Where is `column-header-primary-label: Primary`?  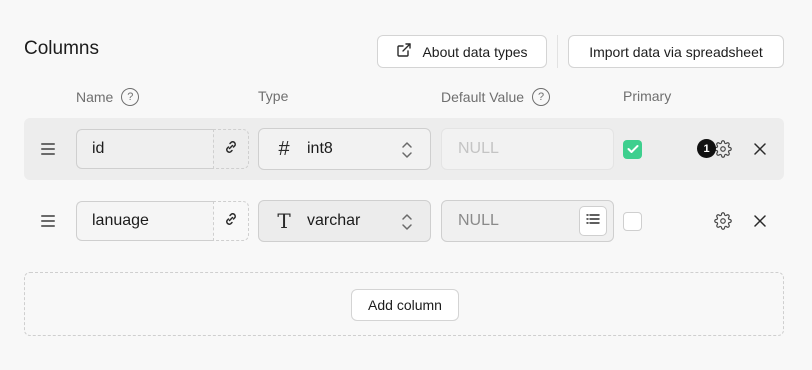 column-header-primary-label: Primary is located at coordinates (647, 96).